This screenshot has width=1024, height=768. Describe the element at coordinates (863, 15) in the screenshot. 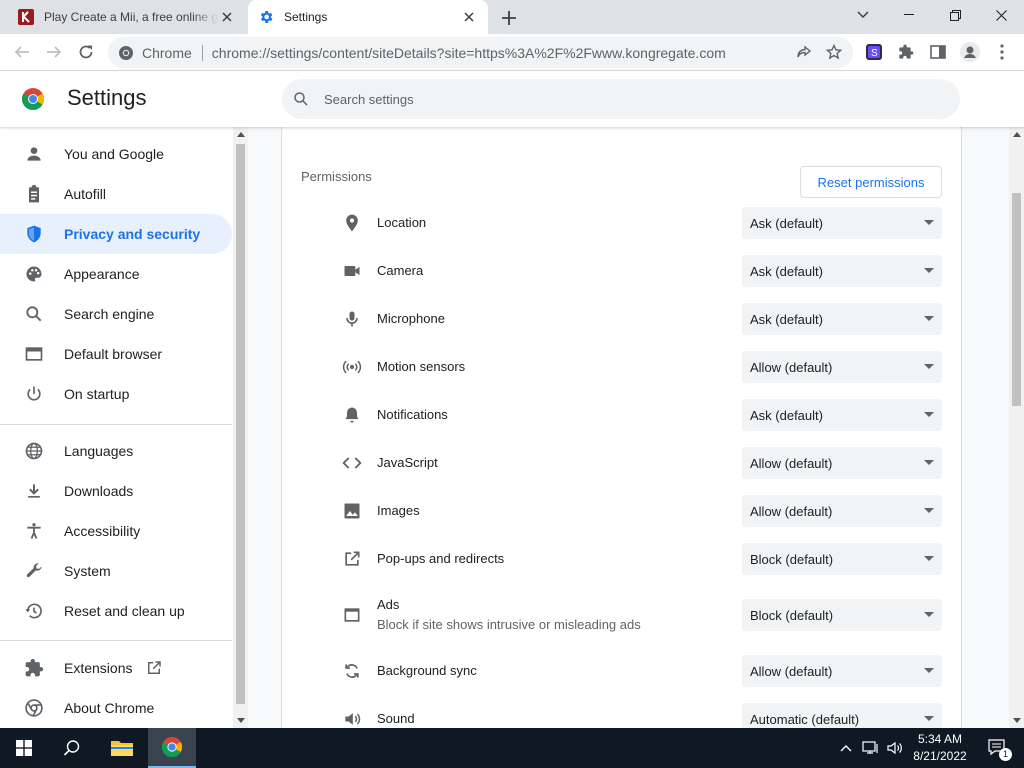

I see `tab-search-button` at that location.